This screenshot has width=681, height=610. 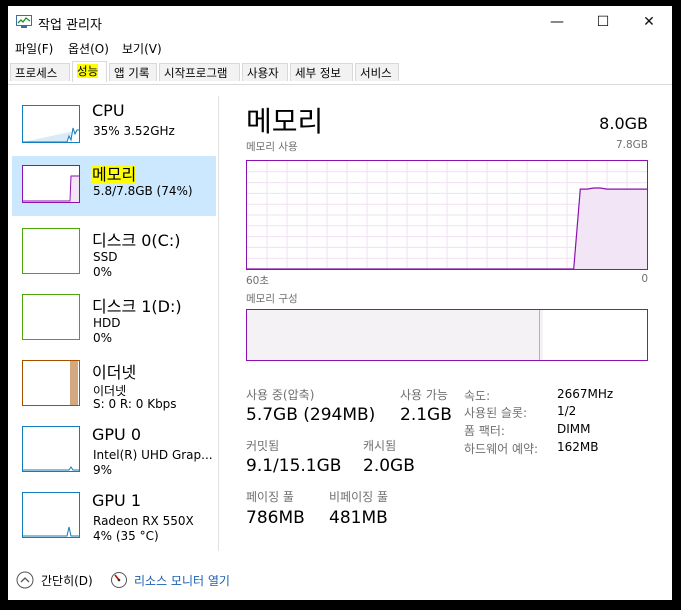 I want to click on menu-view: 보기(V), so click(x=142, y=48).